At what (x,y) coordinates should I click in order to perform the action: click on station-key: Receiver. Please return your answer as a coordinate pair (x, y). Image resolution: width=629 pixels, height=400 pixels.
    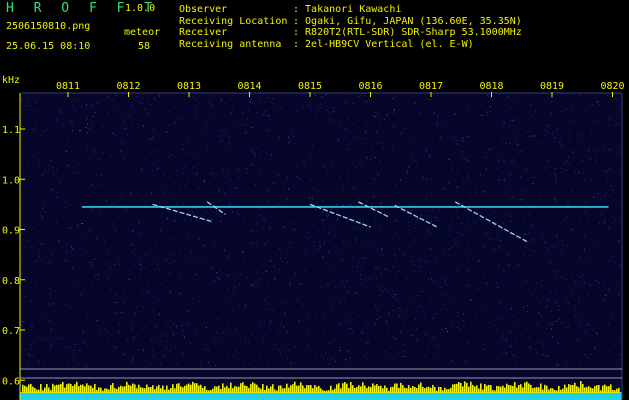
    Looking at the image, I should click on (203, 32).